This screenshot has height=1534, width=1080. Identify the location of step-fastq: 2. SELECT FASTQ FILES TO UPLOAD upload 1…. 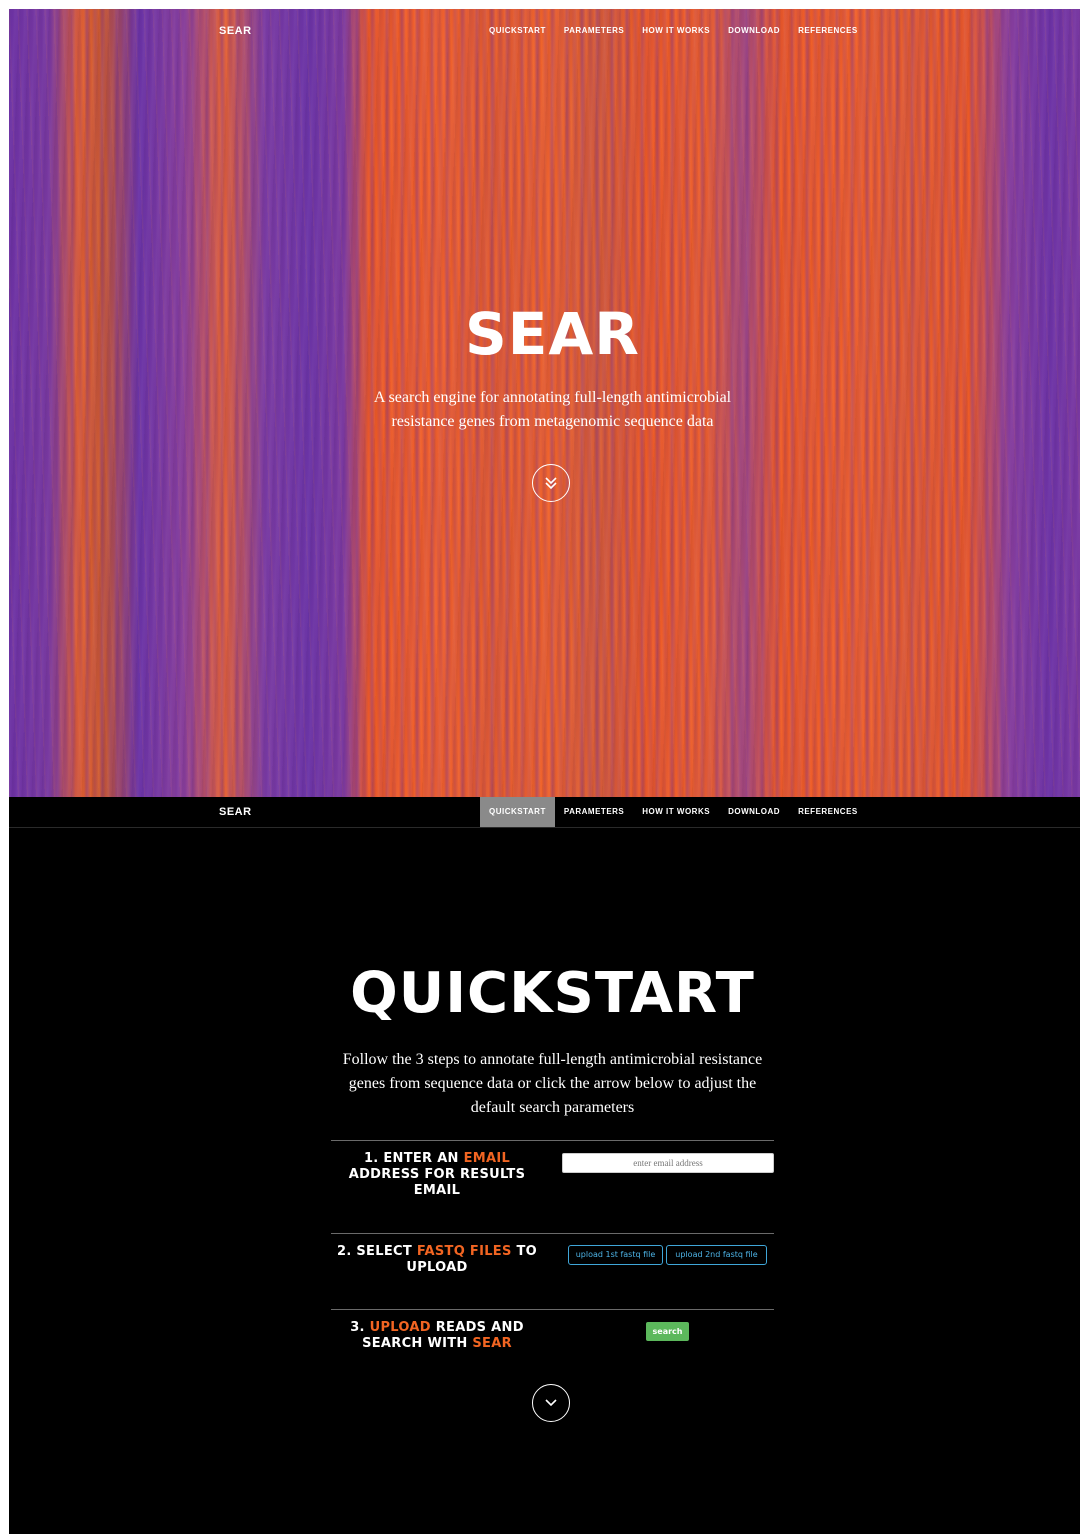
(552, 1254).